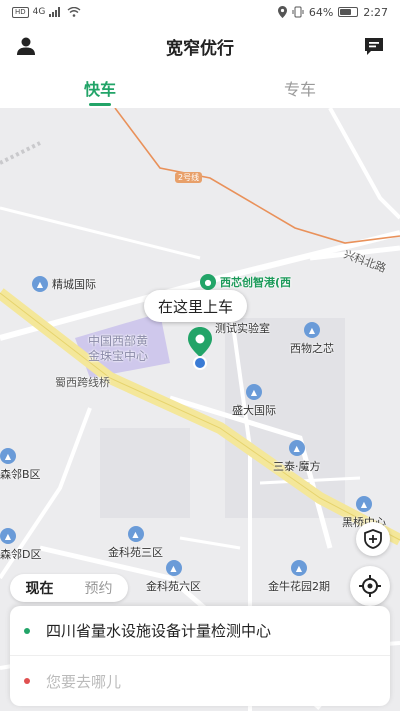 This screenshot has height=711, width=400. What do you see at coordinates (242, 328) in the screenshot?
I see `poi-lab: 测试实验室` at bounding box center [242, 328].